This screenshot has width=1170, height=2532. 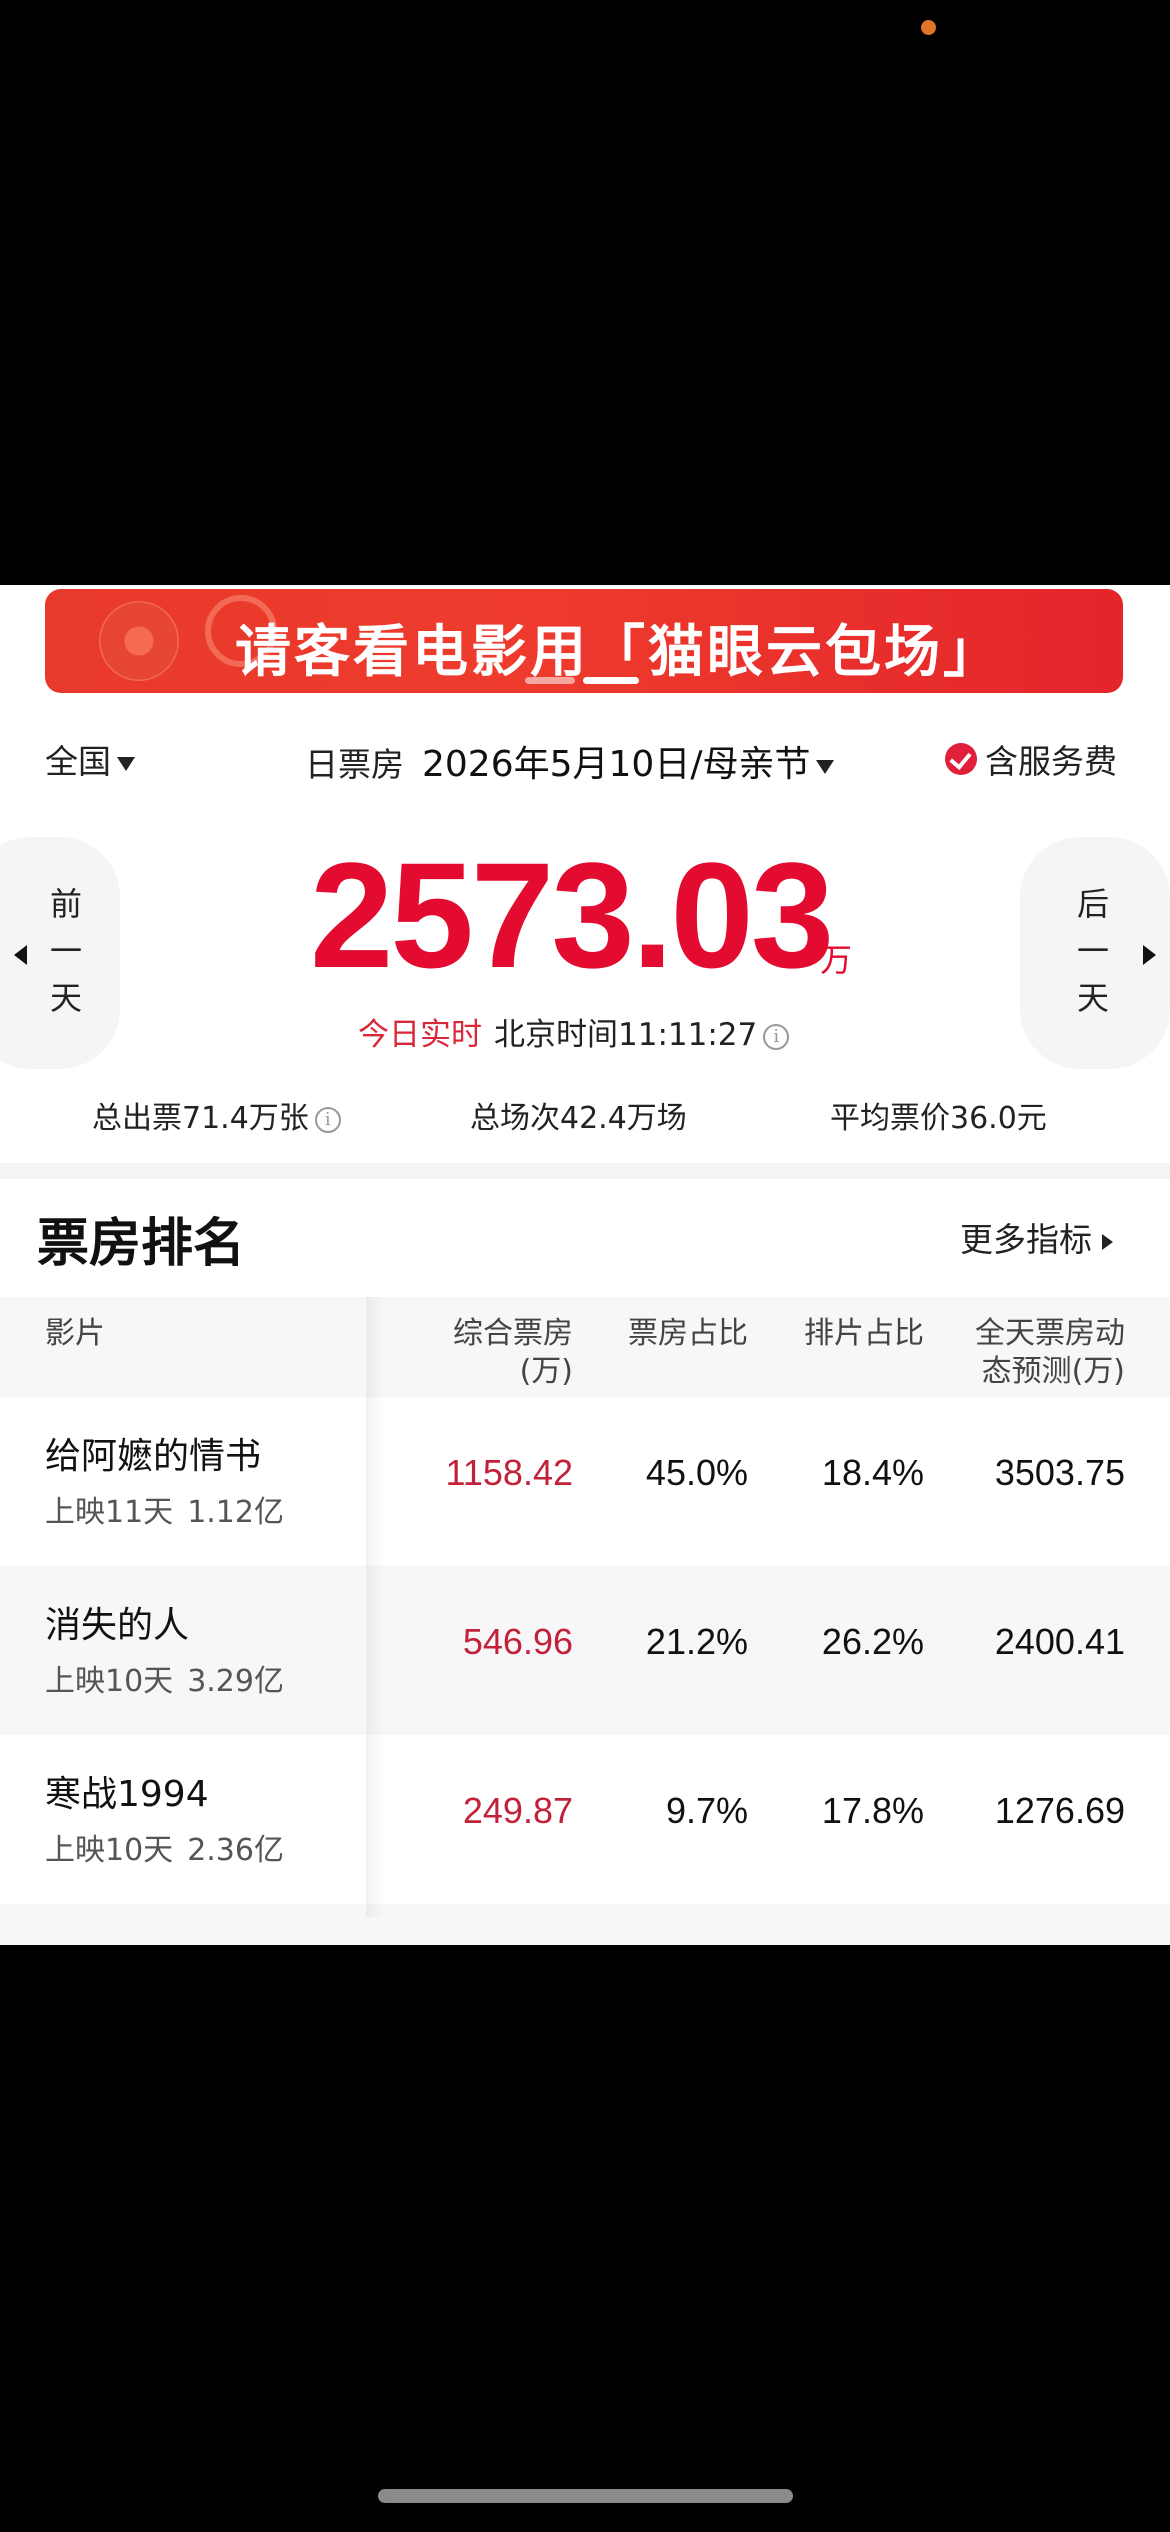 I want to click on section-divider, so click(x=585, y=1171).